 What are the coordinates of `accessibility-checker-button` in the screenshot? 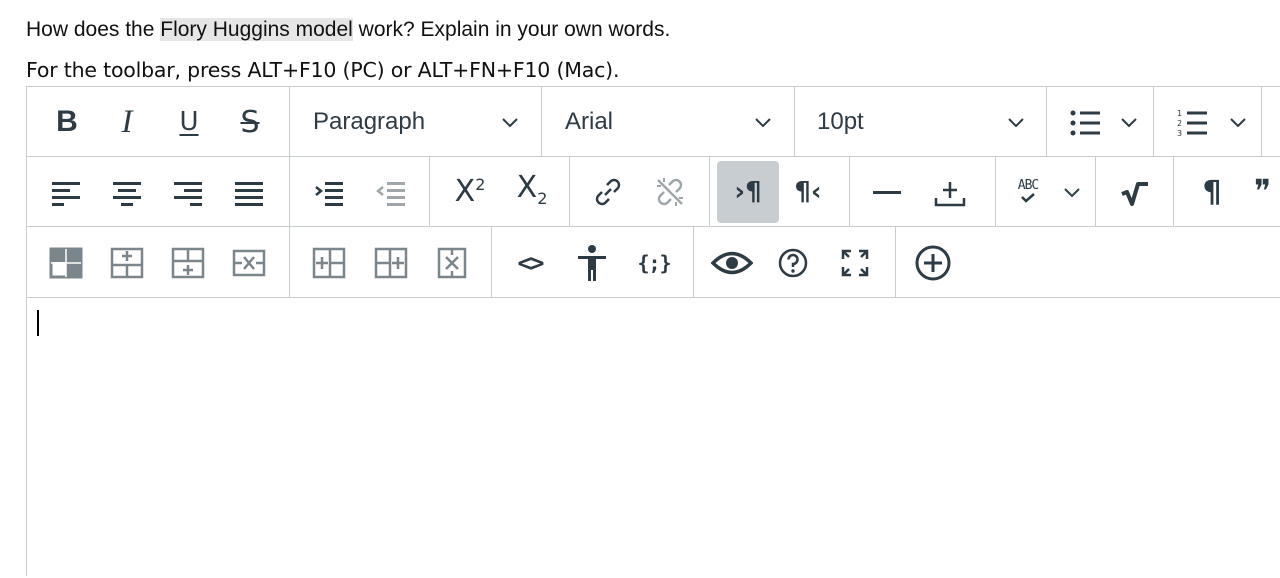 It's located at (592, 263).